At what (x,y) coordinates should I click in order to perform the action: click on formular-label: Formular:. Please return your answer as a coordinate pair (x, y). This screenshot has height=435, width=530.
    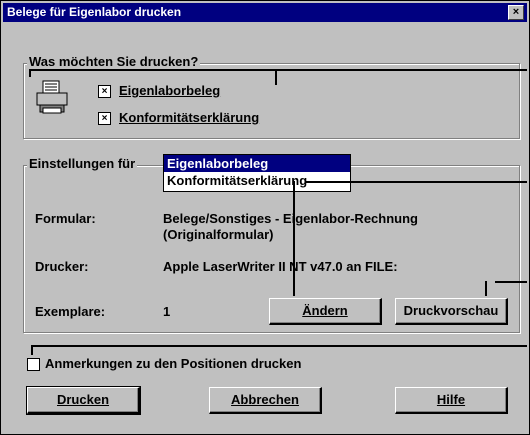
    Looking at the image, I should click on (65, 218).